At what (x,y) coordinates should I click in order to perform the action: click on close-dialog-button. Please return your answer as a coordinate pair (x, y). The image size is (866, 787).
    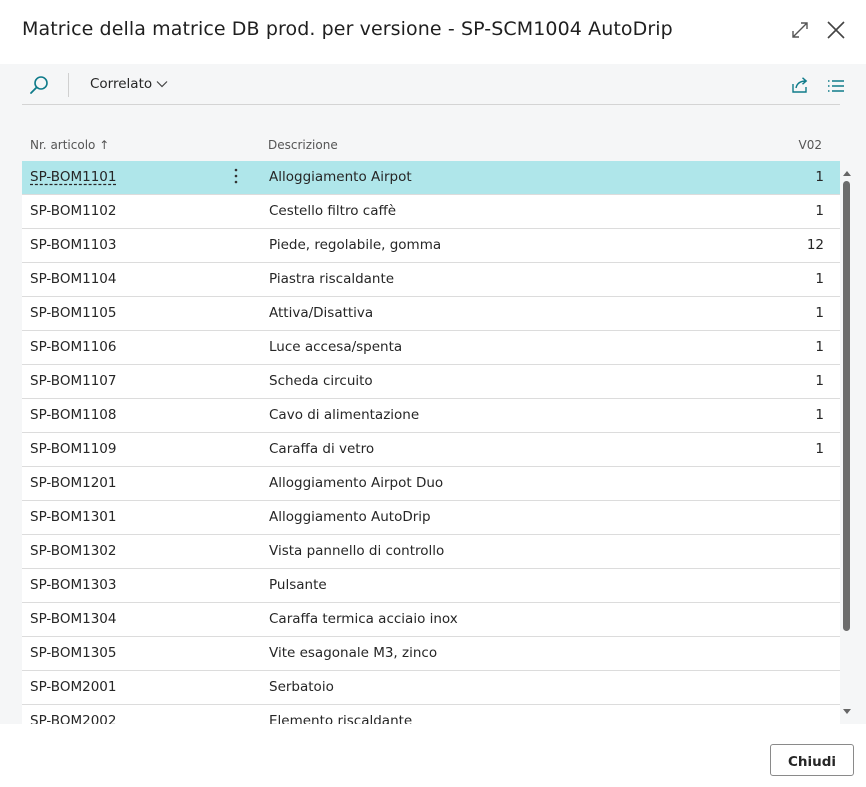
    Looking at the image, I should click on (836, 30).